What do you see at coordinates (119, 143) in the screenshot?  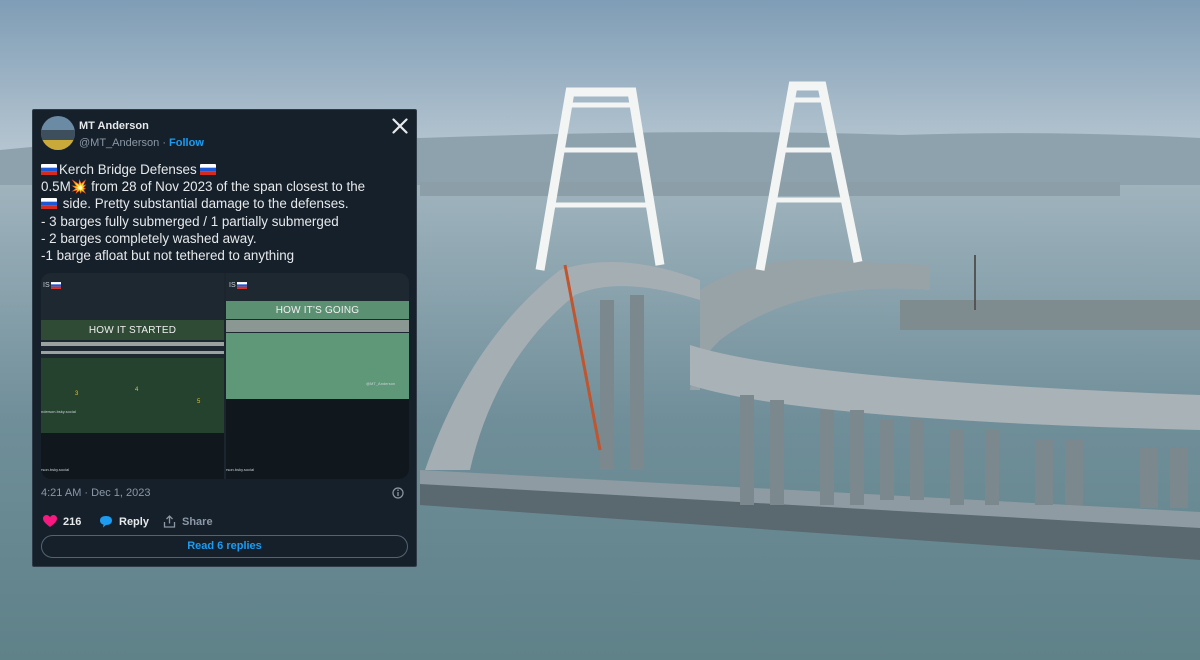 I see `user-handle: @MT_Anderson` at bounding box center [119, 143].